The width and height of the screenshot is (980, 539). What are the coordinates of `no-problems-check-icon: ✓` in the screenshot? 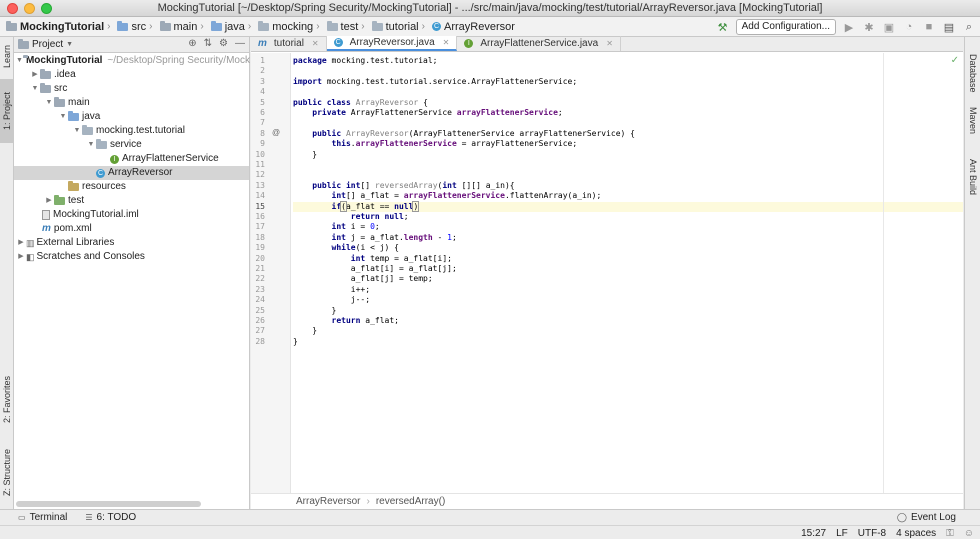 It's located at (955, 60).